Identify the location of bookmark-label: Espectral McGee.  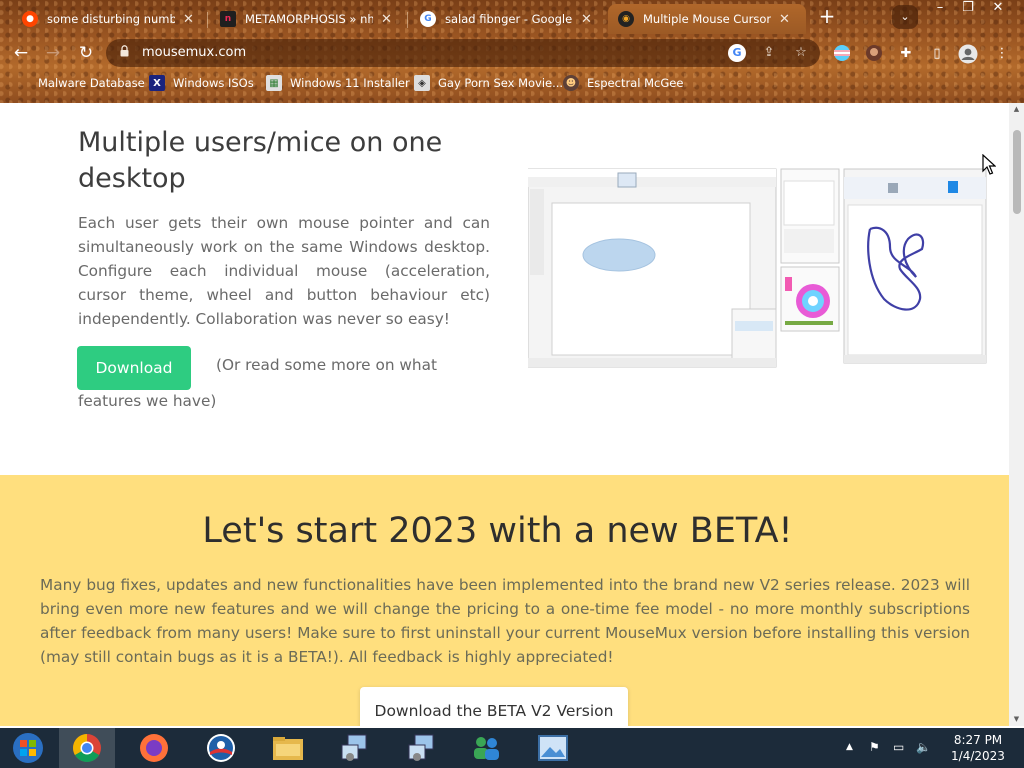
(635, 83).